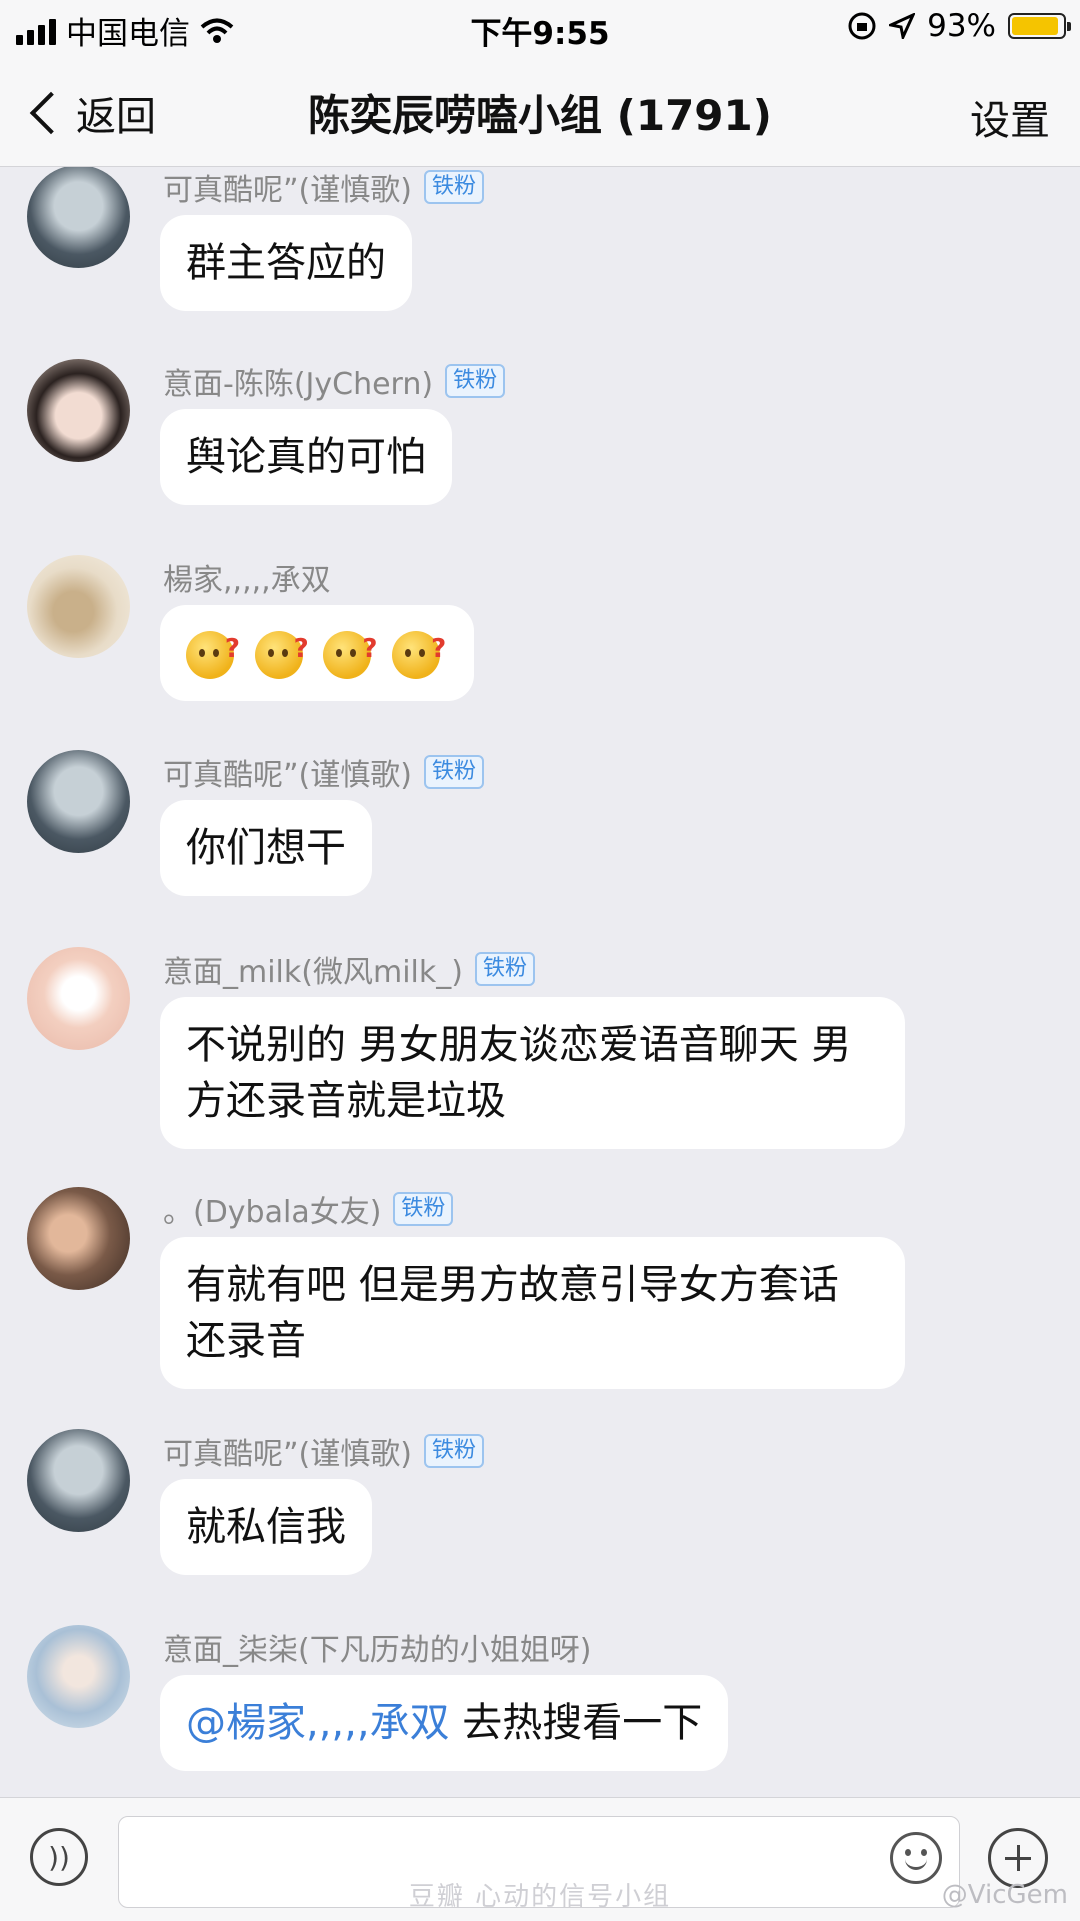  I want to click on message-meta: 意面-陈陈(JyChern) 铁粉, so click(334, 381).